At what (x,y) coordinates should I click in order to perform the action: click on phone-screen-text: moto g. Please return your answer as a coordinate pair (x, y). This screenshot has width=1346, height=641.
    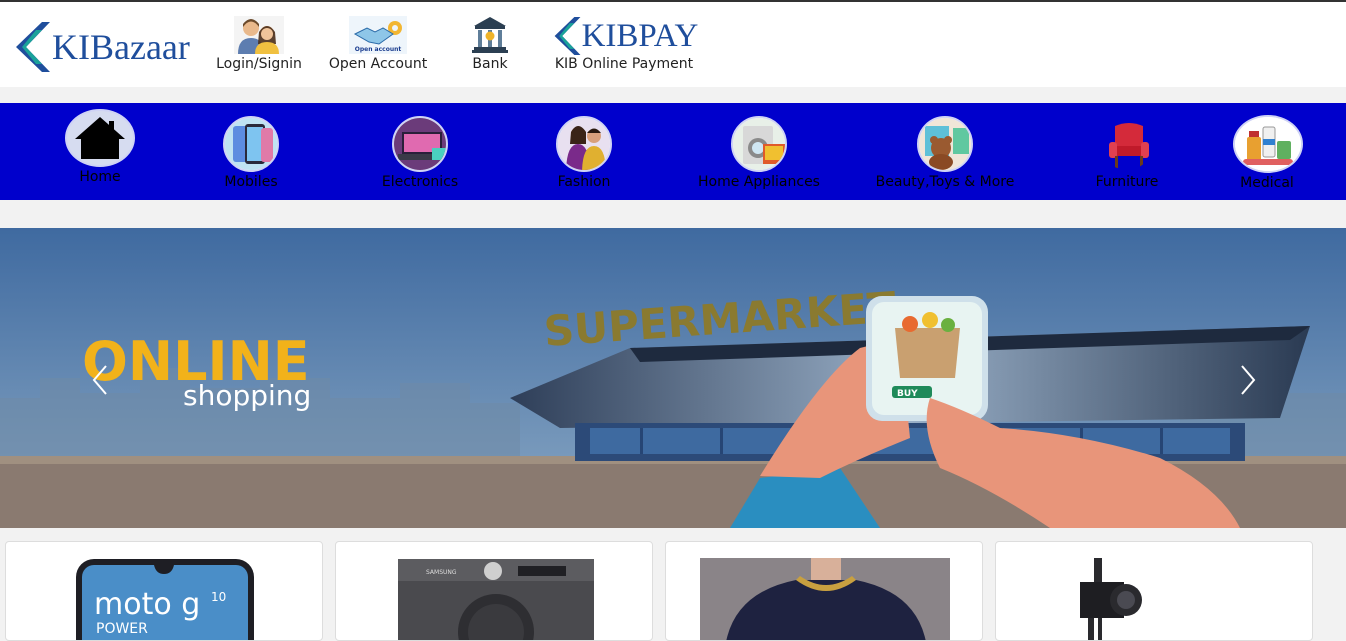
    Looking at the image, I should click on (147, 604).